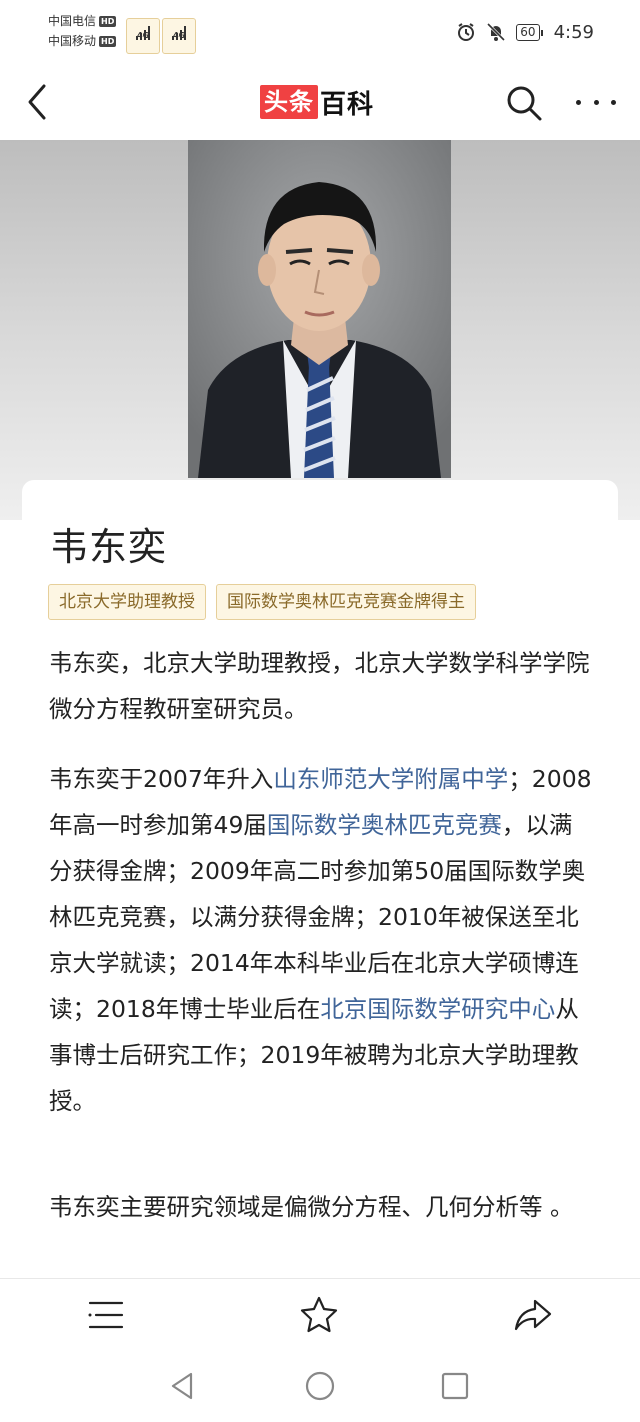  What do you see at coordinates (319, 686) in the screenshot?
I see `summary-paragraph: 韦东奕，北京大学助理教授，北京大学数学科学学院微分方程教研室研究员。` at bounding box center [319, 686].